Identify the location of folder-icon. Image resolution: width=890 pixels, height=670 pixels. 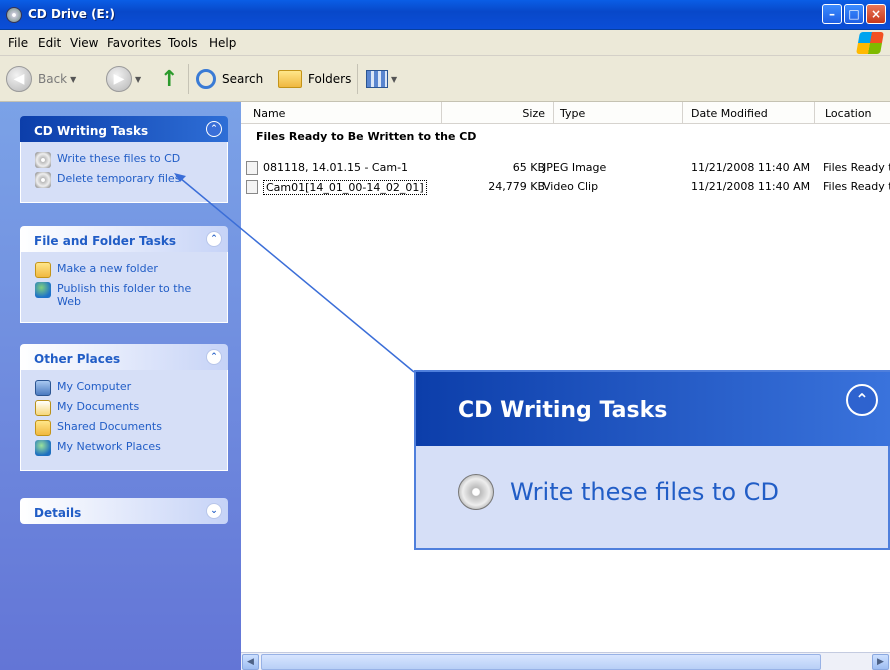
(290, 79).